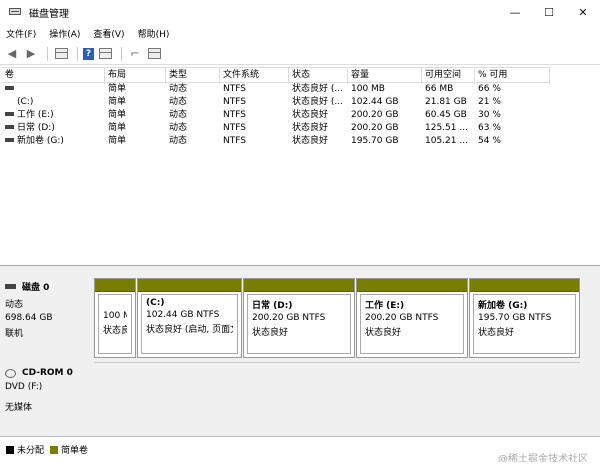  What do you see at coordinates (154, 54) in the screenshot?
I see `view-icon` at bounding box center [154, 54].